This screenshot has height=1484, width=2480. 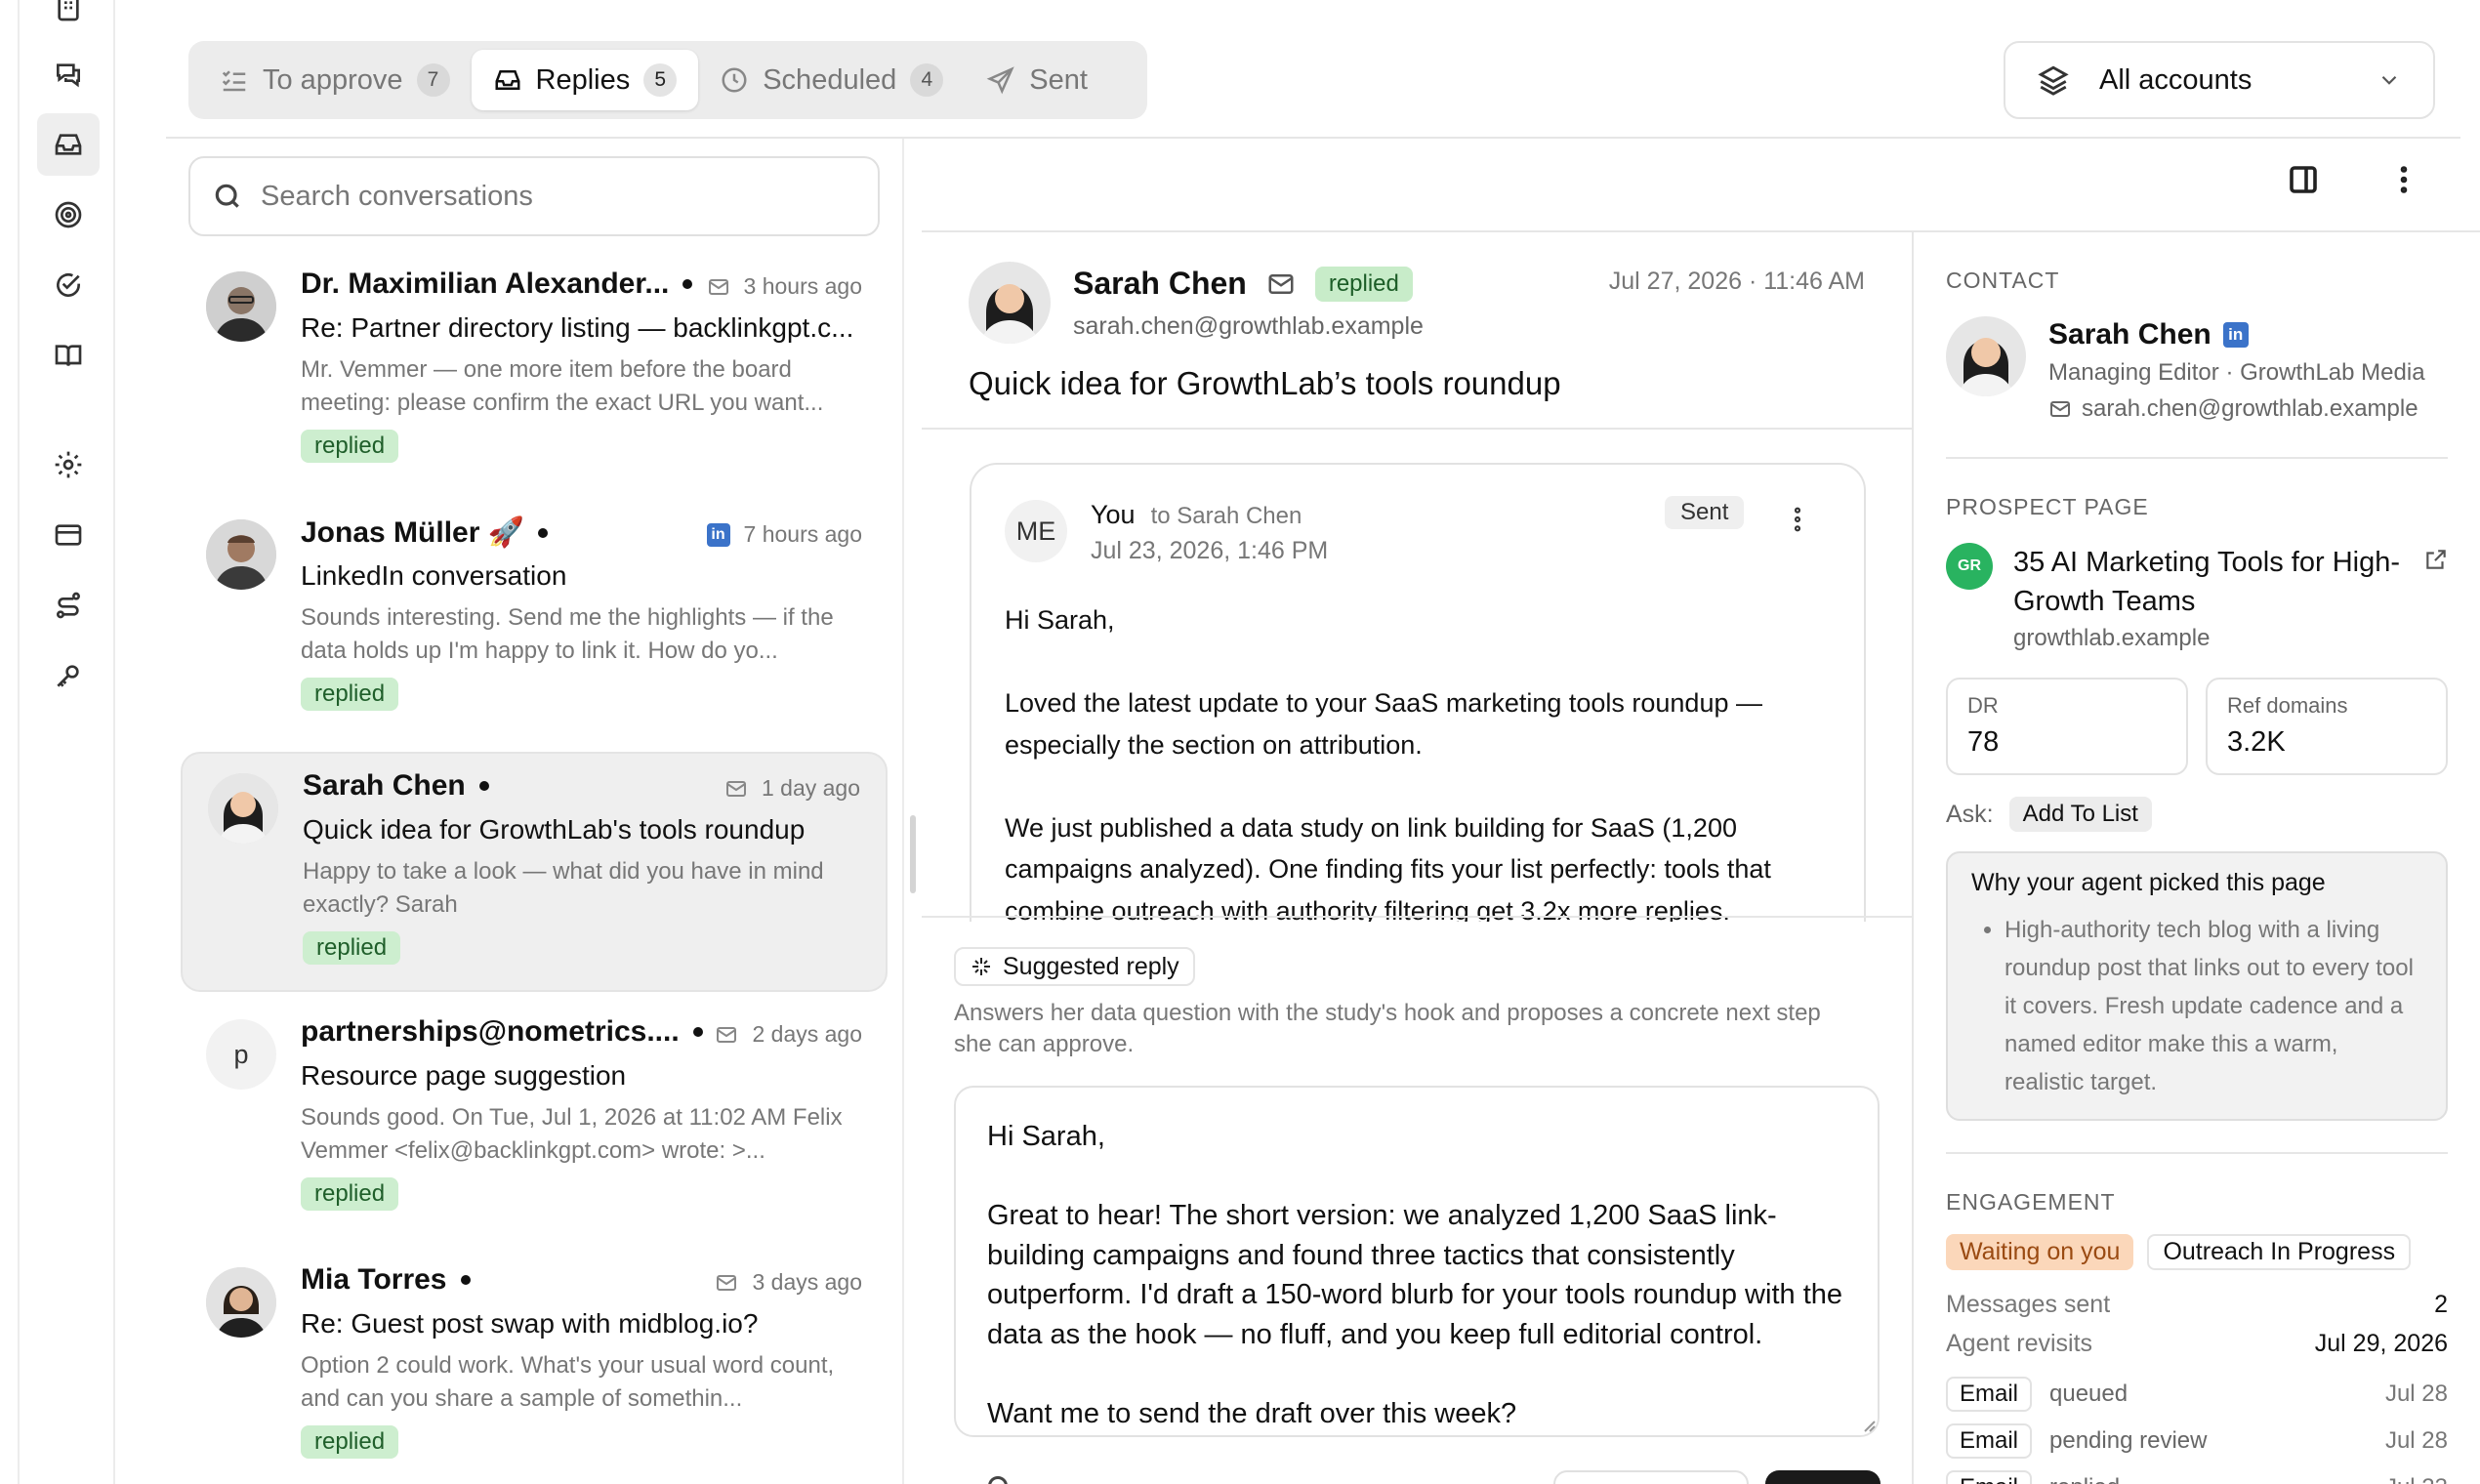 What do you see at coordinates (981, 967) in the screenshot?
I see `sparkle-icon` at bounding box center [981, 967].